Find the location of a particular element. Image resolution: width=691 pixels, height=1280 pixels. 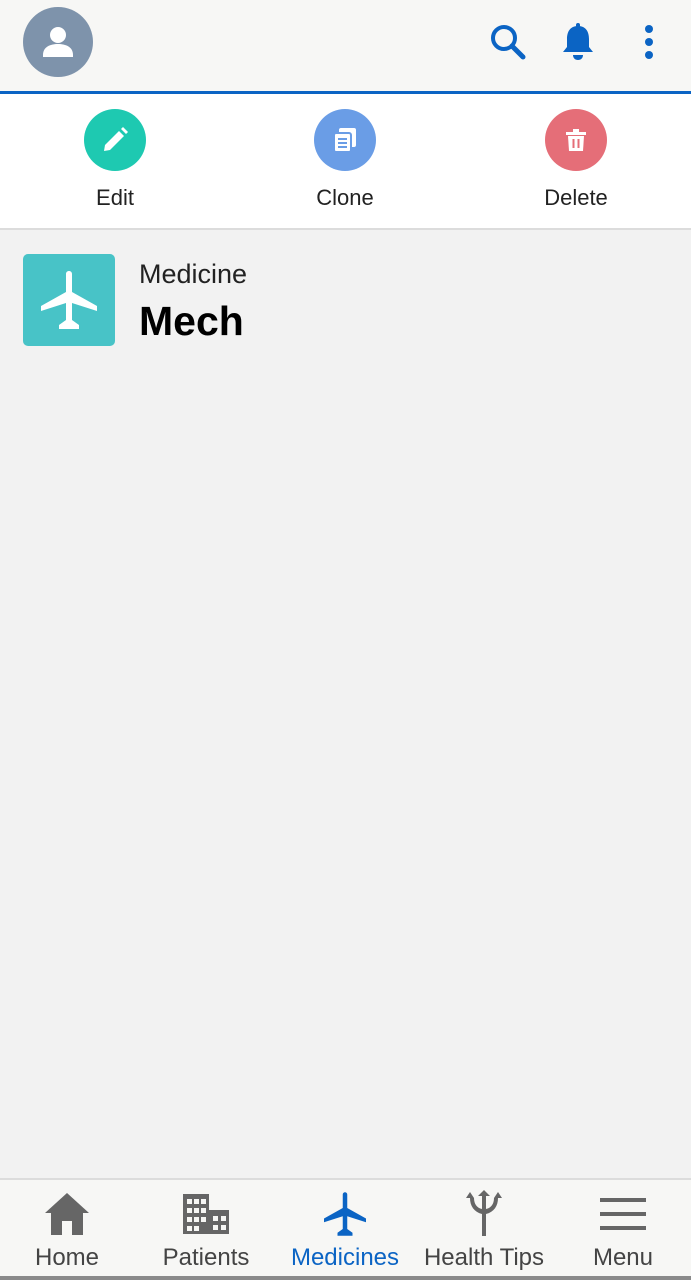

search-icon is located at coordinates (508, 42).